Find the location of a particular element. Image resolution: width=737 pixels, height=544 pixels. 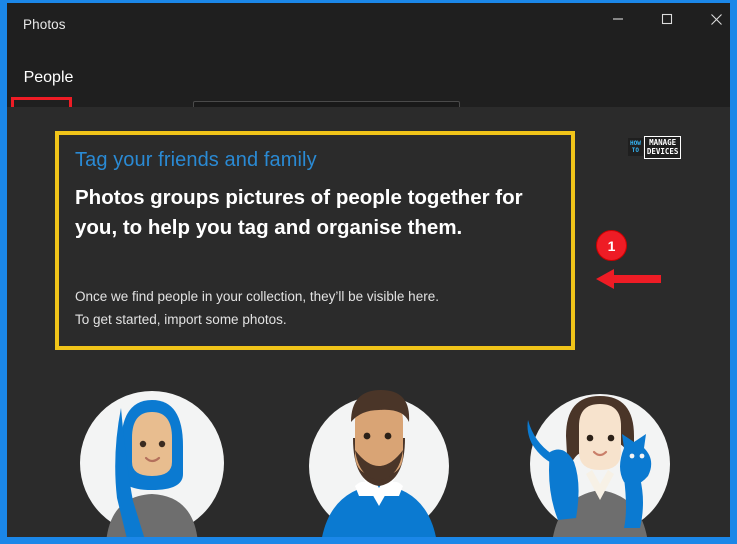

watermark-manage-devices: MANAGE DEVICES is located at coordinates (662, 147).